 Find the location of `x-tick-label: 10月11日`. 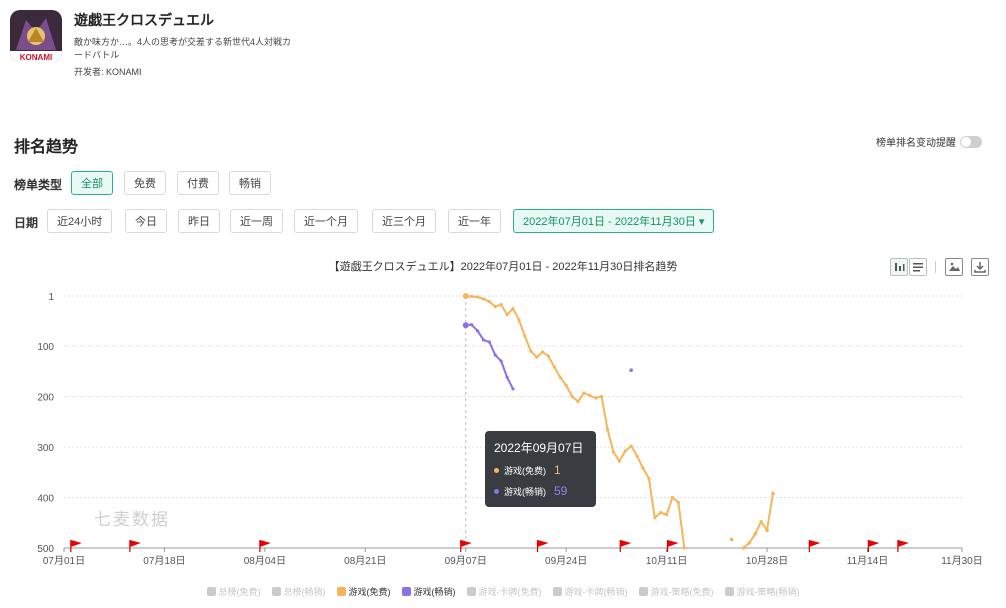

x-tick-label: 10月11日 is located at coordinates (667, 561).